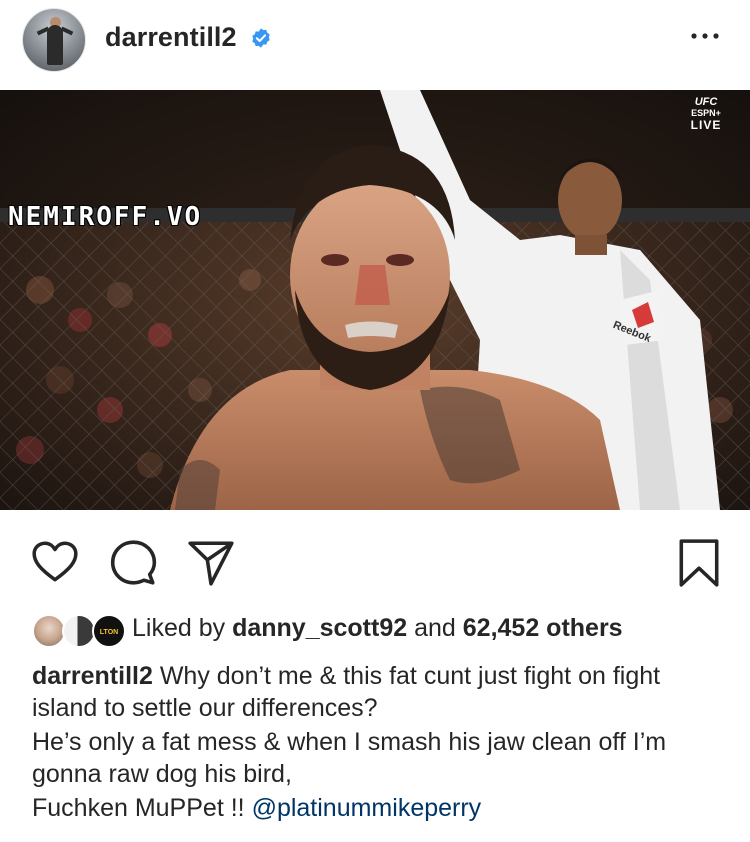  What do you see at coordinates (133, 563) in the screenshot?
I see `comment-bubble-icon` at bounding box center [133, 563].